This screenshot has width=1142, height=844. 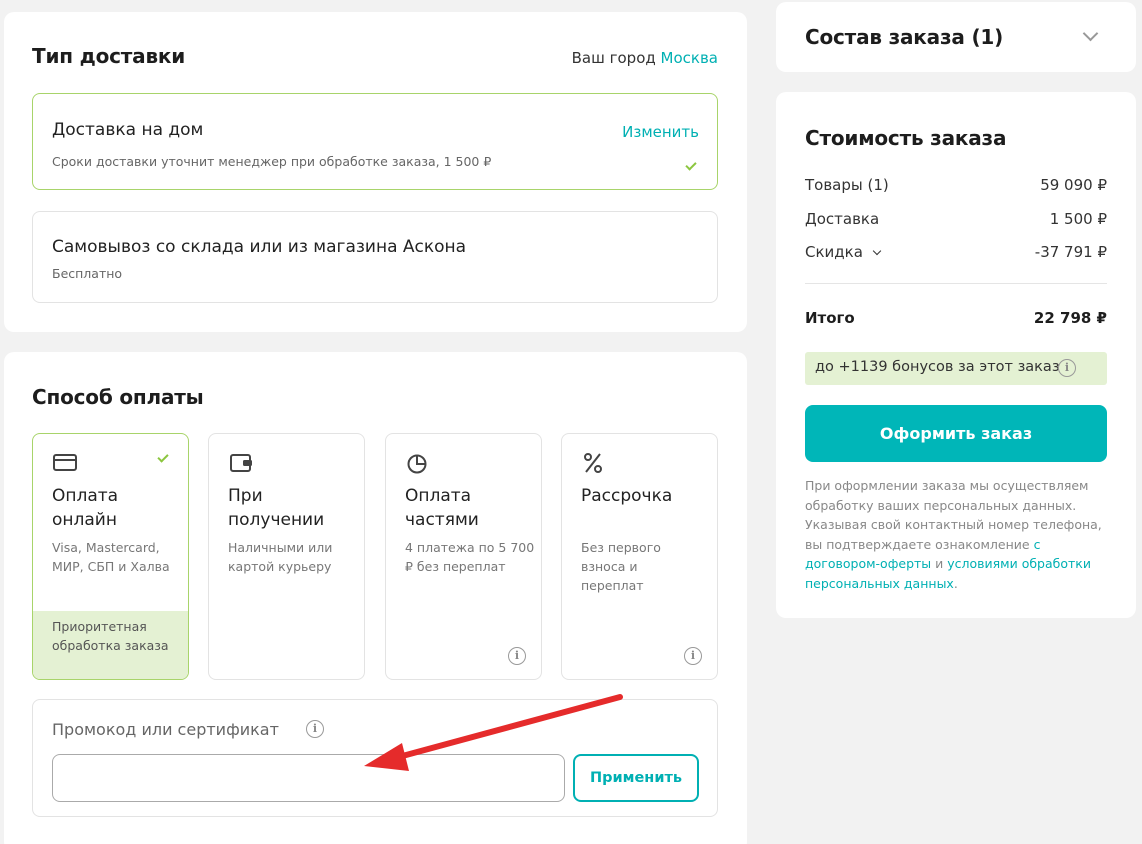 I want to click on summary-title: Стоимость заказа, so click(x=906, y=138).